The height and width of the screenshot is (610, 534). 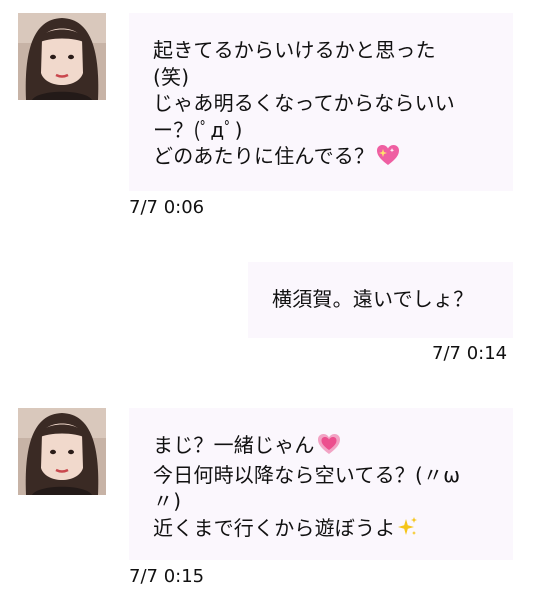 I want to click on message-text-line-with-emoji: どのあたりに住んでる？, so click(x=333, y=158).